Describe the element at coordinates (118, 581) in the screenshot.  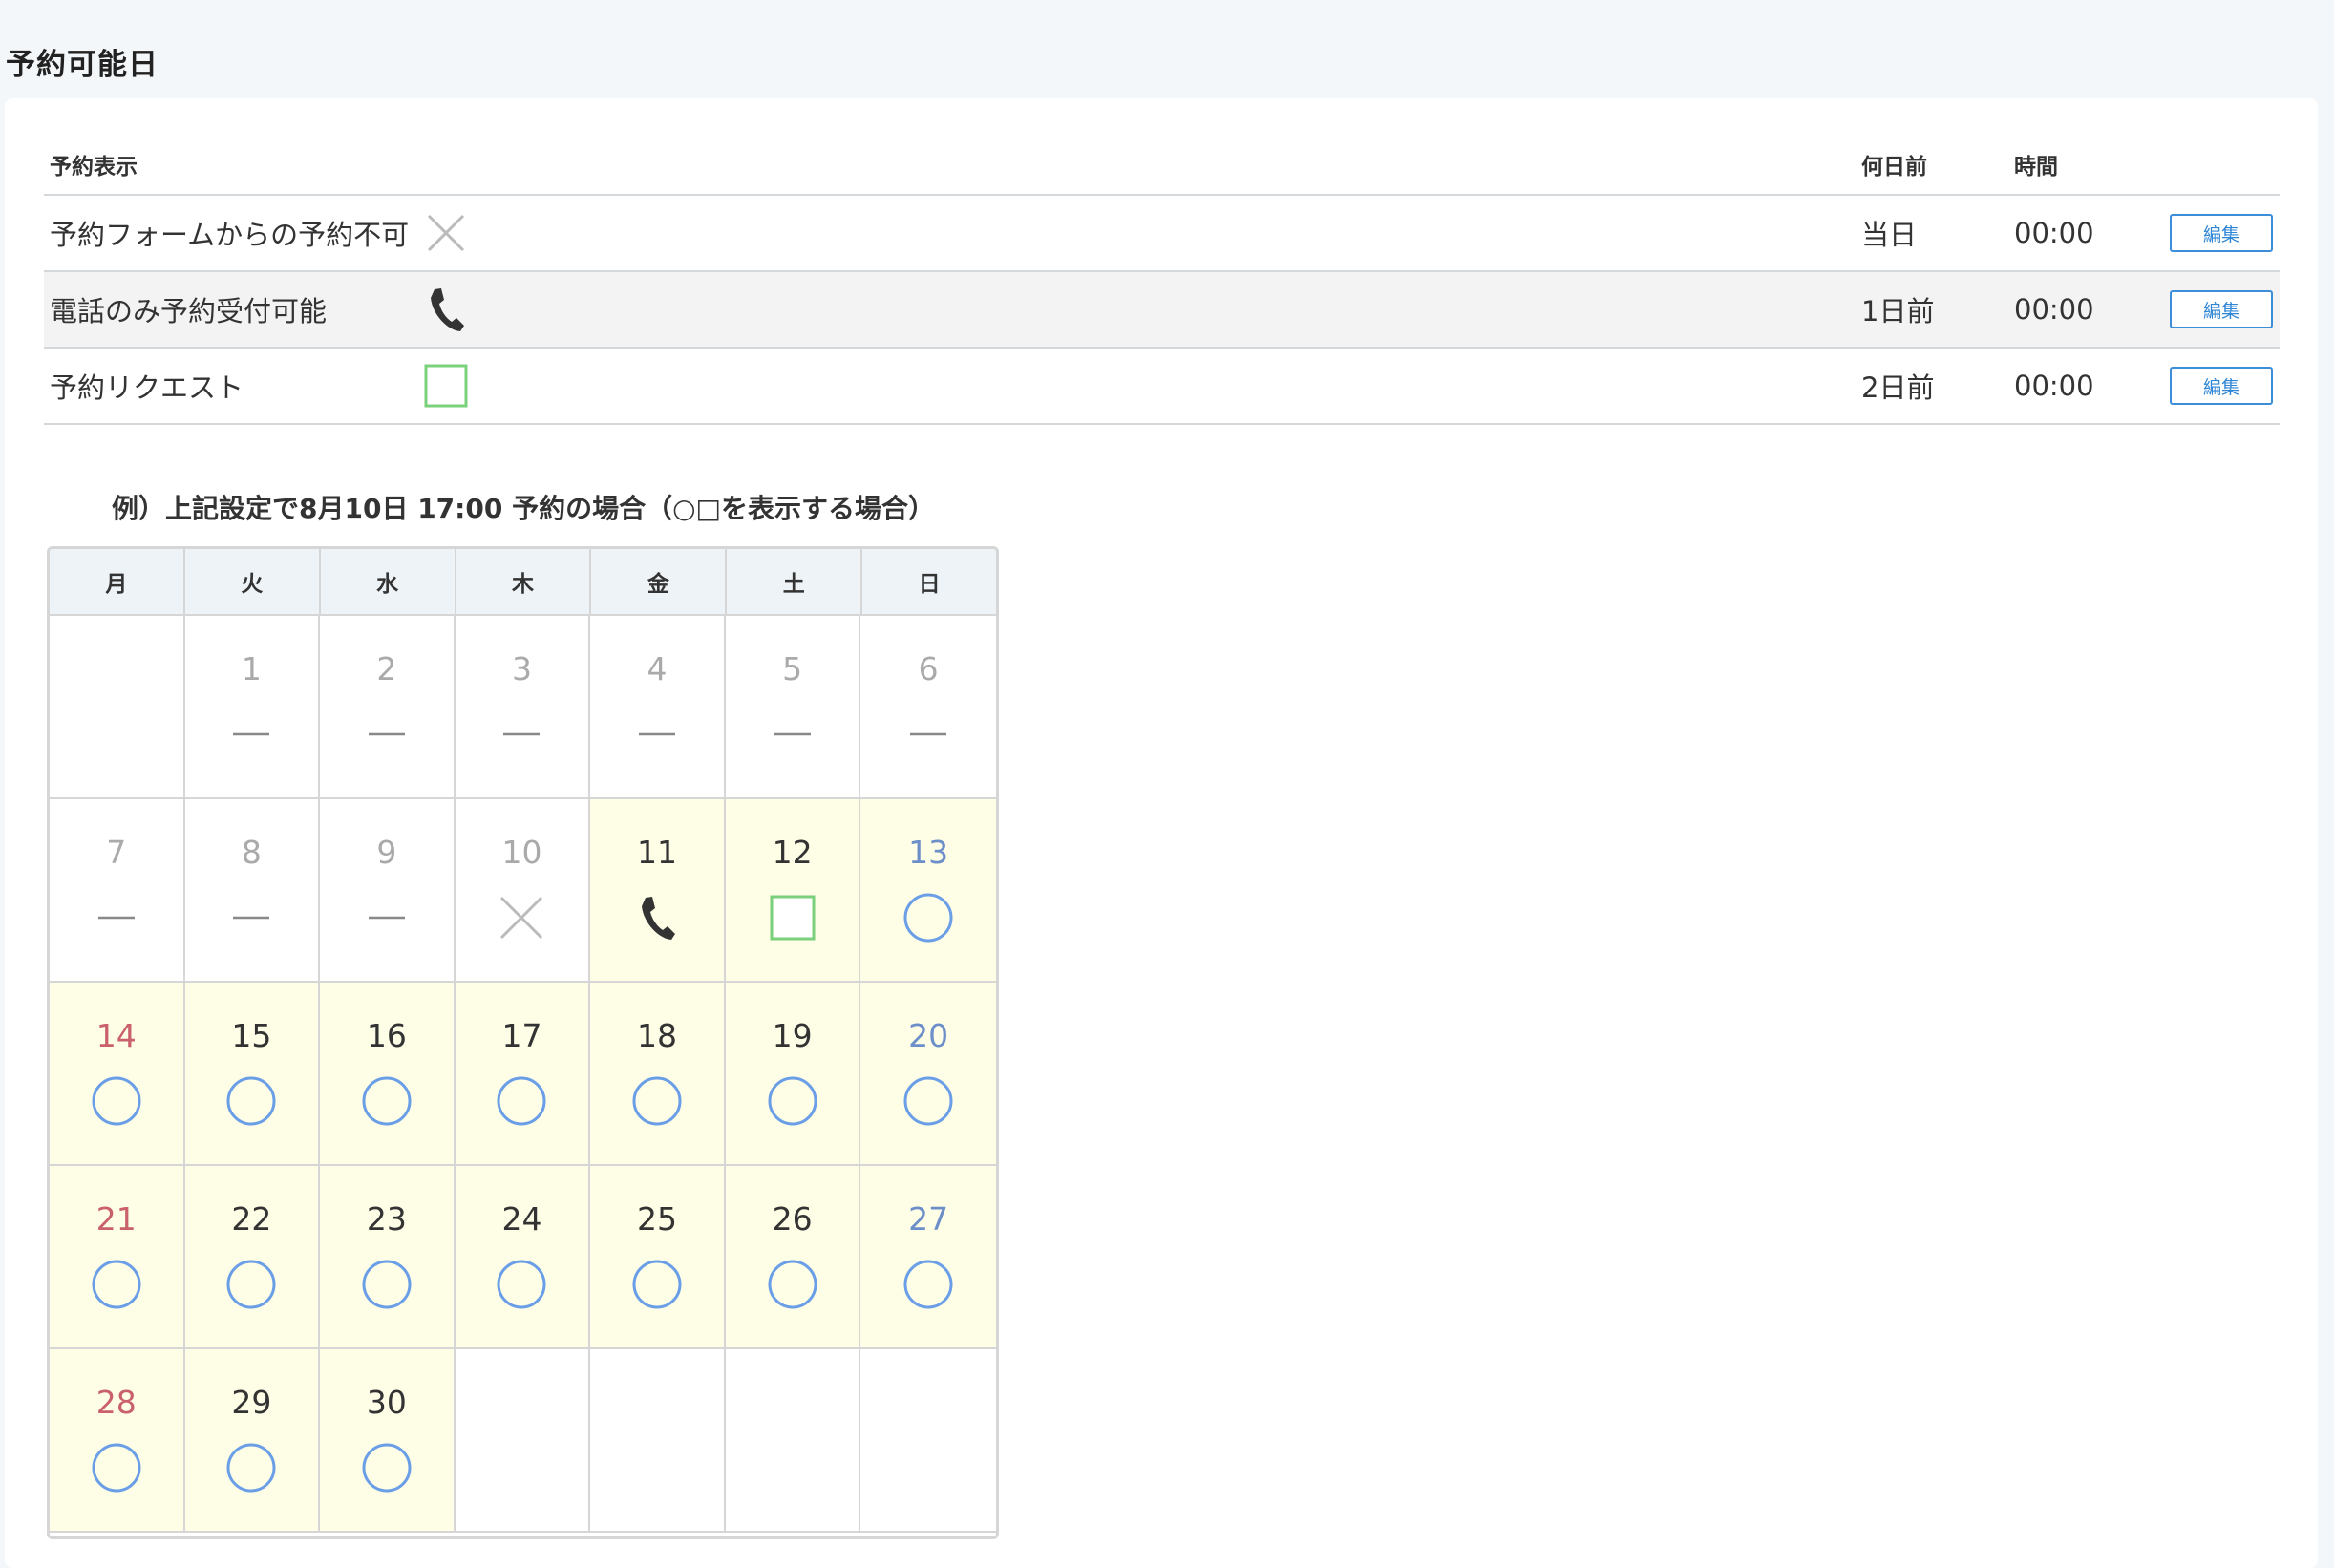
I see `weekday-mon: 月` at that location.